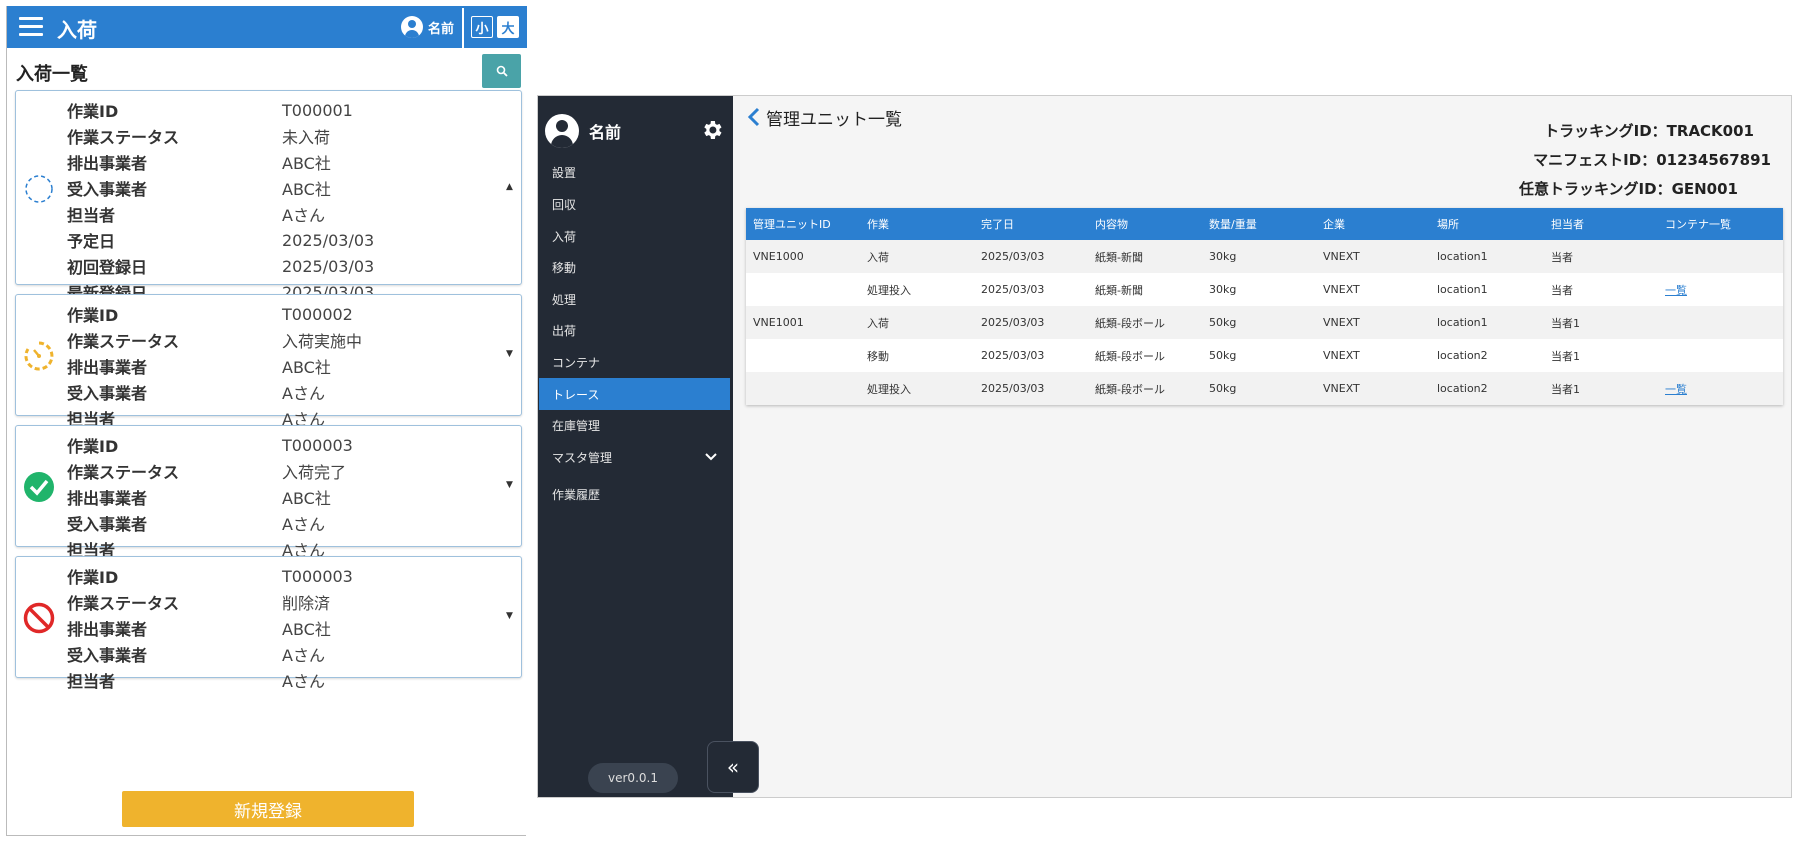 Image resolution: width=1797 pixels, height=864 pixels. What do you see at coordinates (220, 240) in the screenshot?
I see `card-field-row: 予定日 2025/03/03` at bounding box center [220, 240].